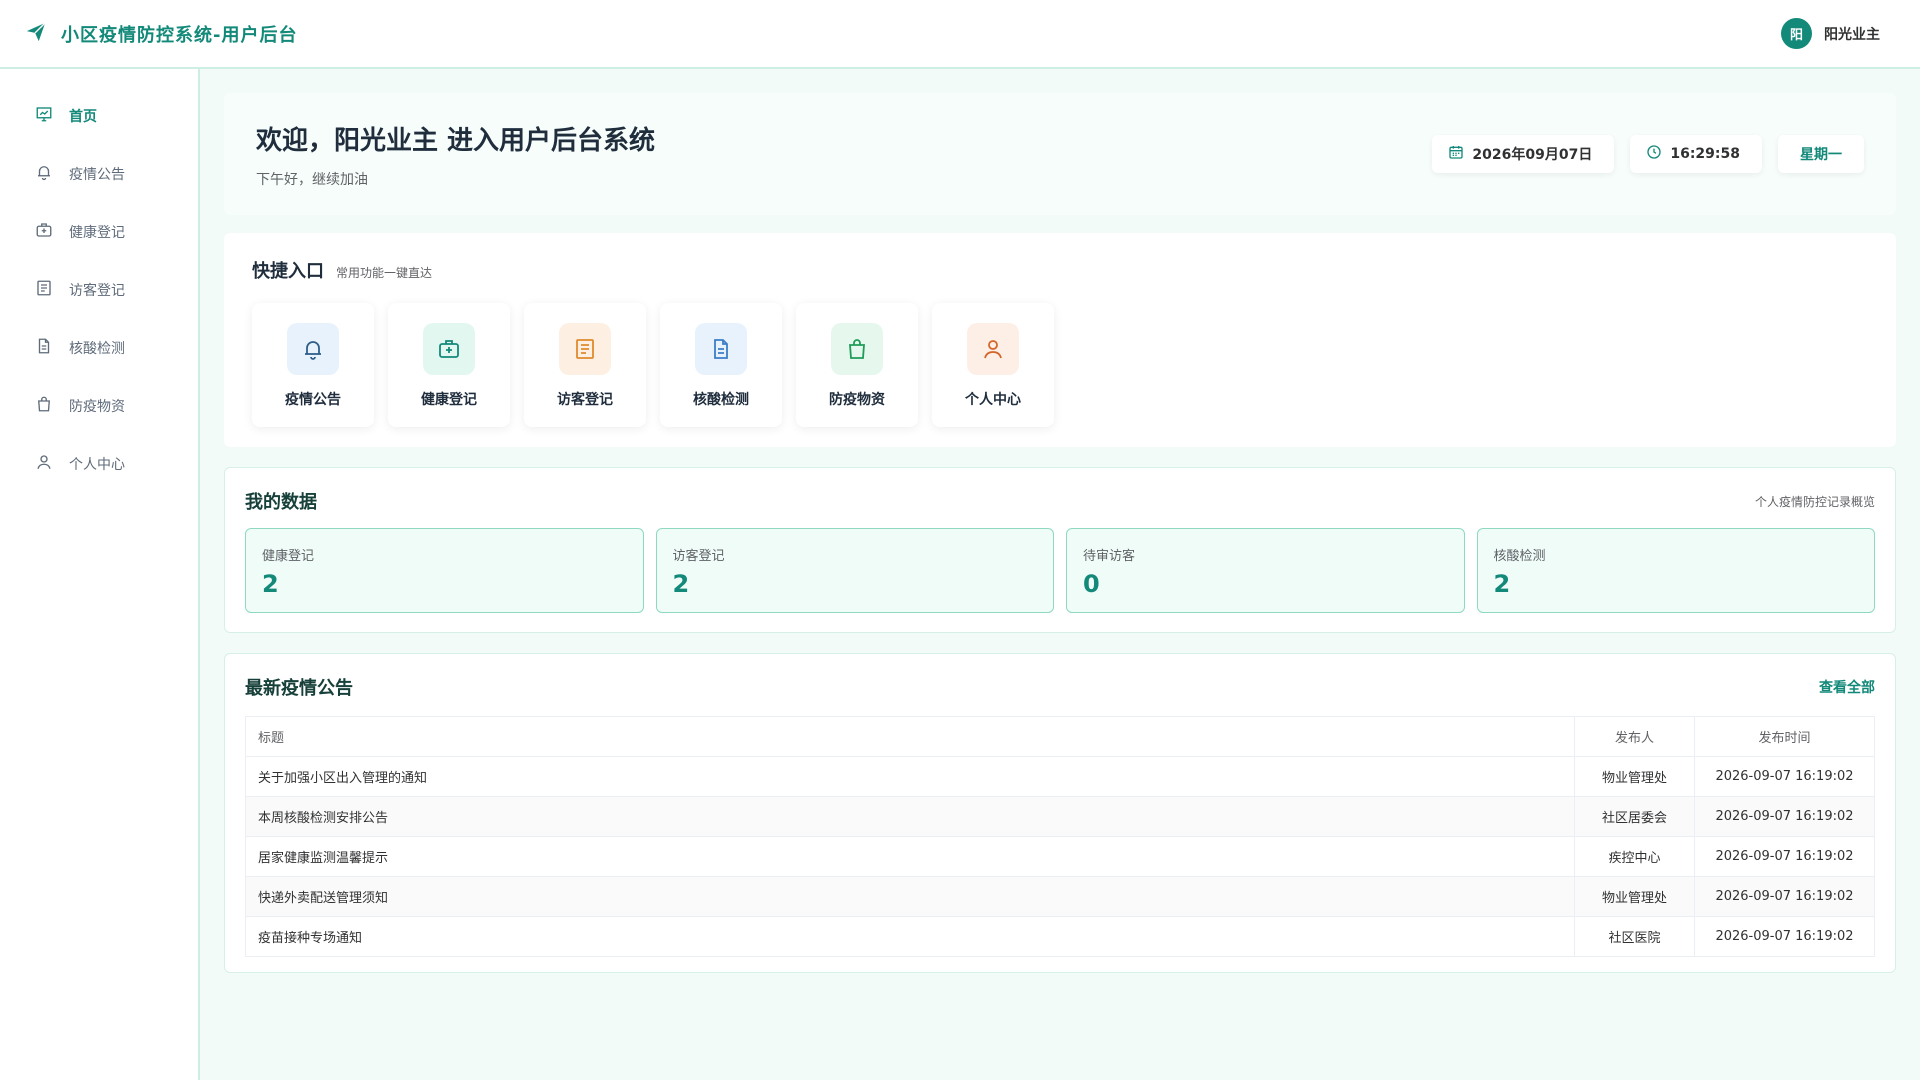  I want to click on date-chip: 2026年09月07日, so click(1523, 154).